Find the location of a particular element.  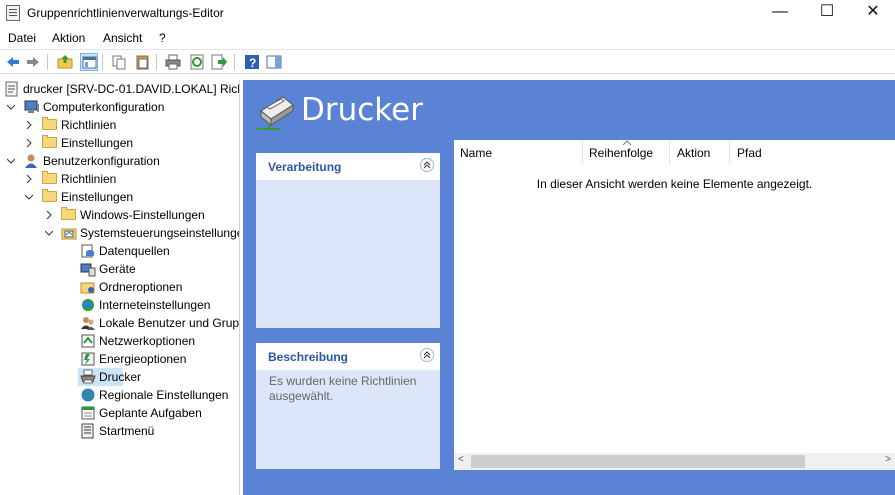

internet-settings-icon is located at coordinates (88, 305).